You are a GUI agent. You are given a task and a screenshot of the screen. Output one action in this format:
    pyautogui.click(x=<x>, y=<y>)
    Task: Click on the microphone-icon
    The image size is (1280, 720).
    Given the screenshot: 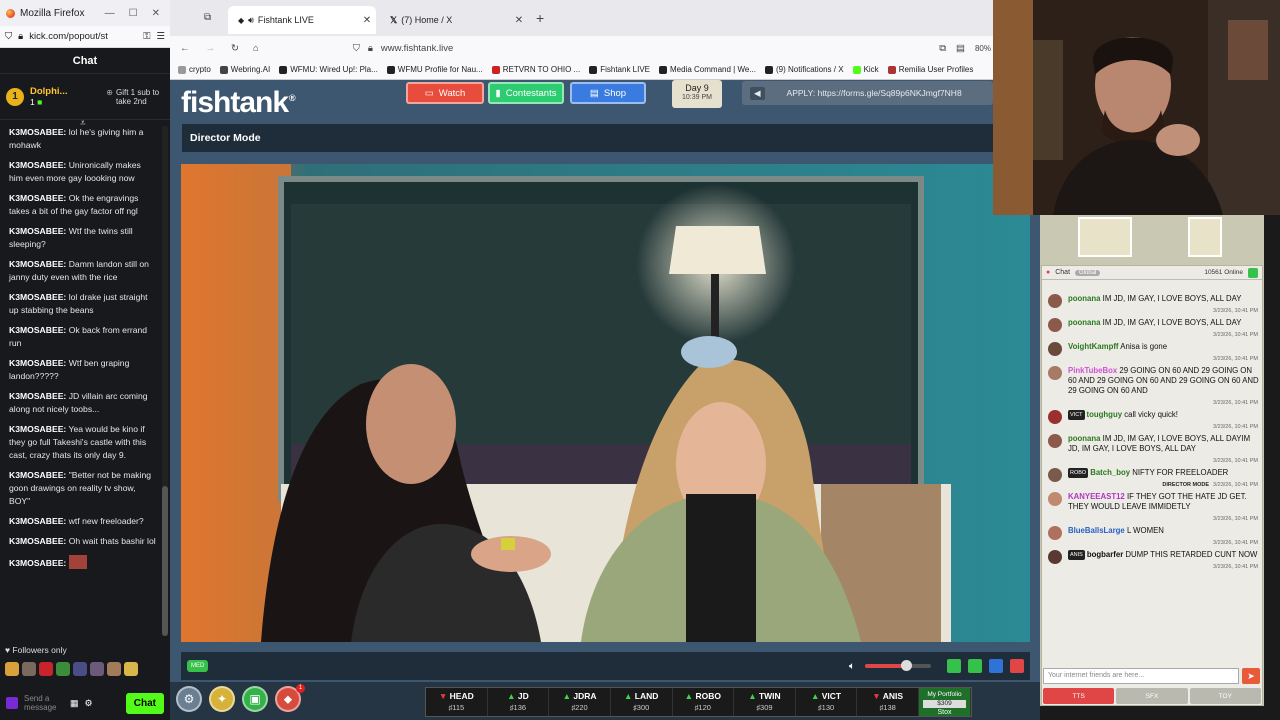 What is the action you would take?
    pyautogui.click(x=12, y=703)
    